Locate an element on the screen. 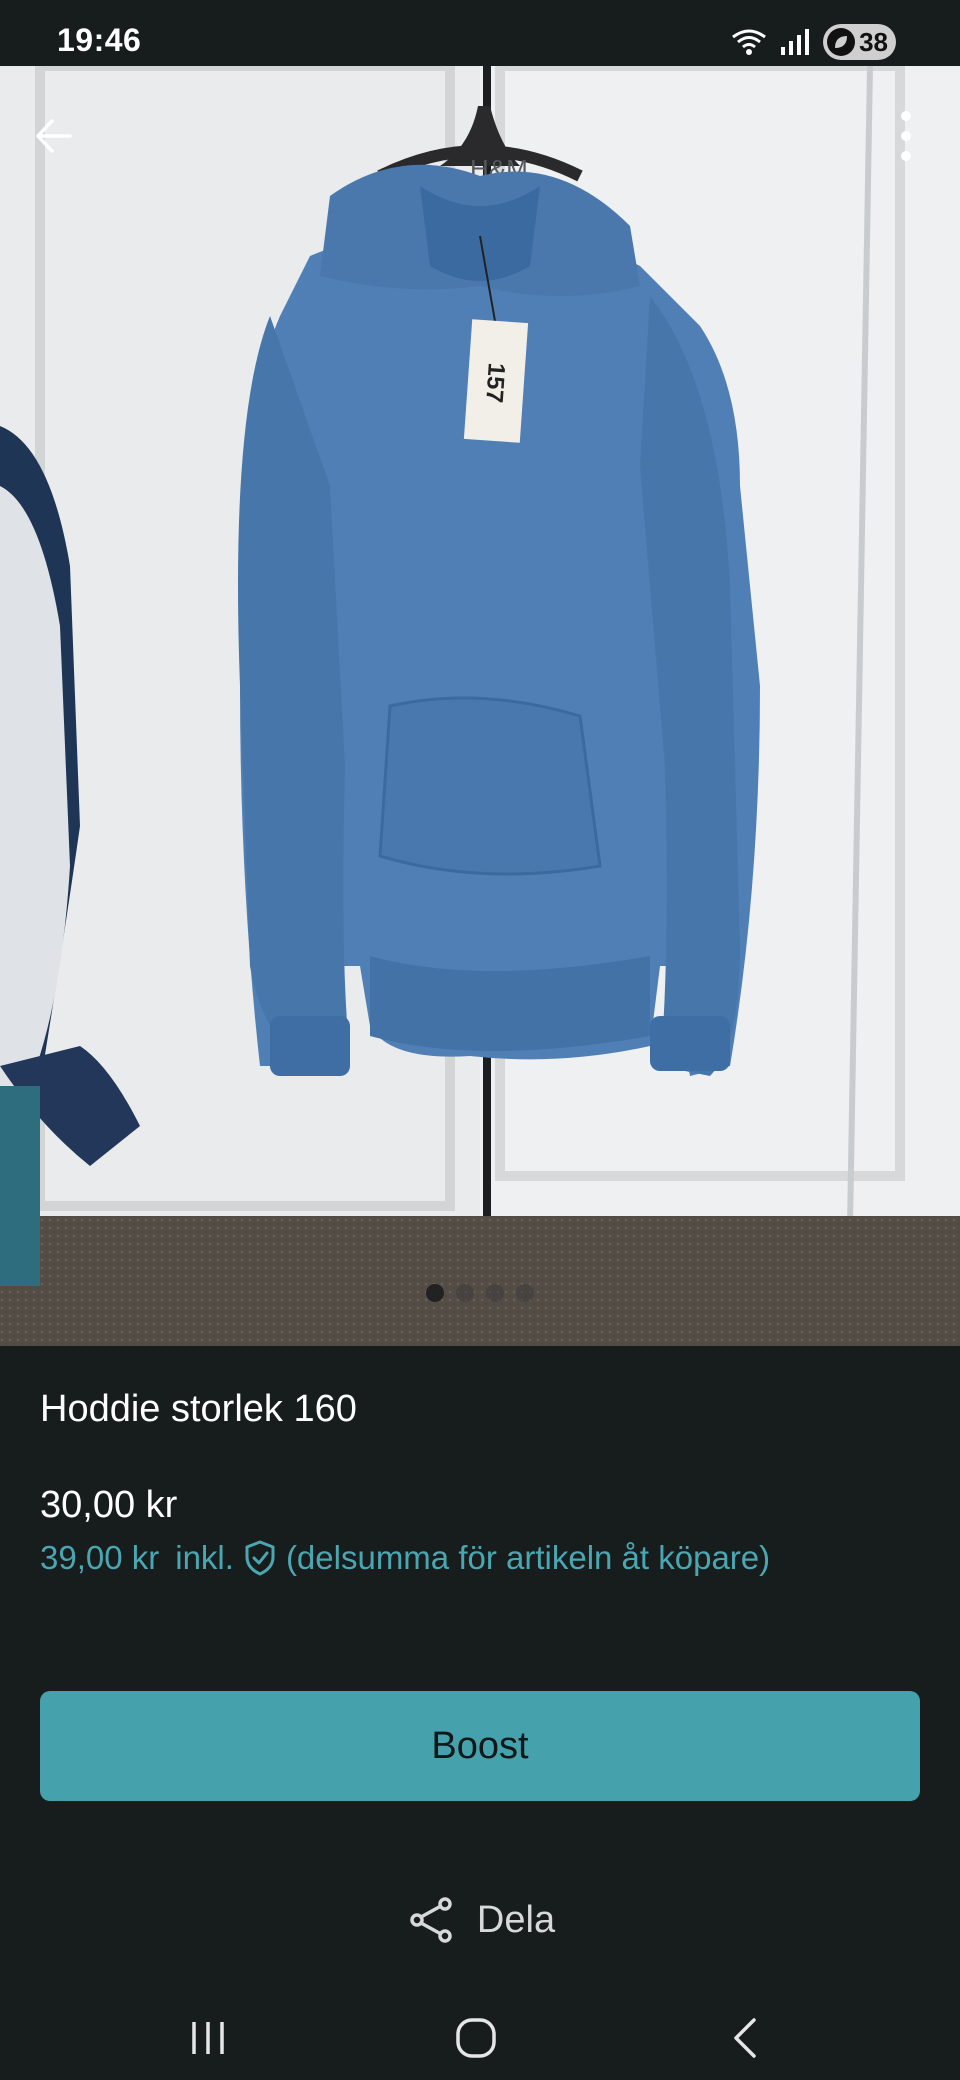  boost-button: Boost is located at coordinates (480, 1746).